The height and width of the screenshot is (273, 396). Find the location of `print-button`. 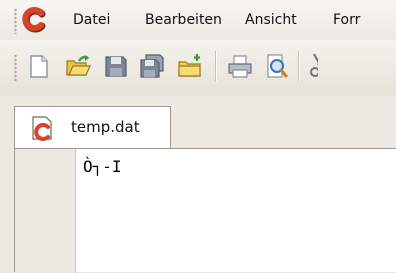

print-button is located at coordinates (240, 66).